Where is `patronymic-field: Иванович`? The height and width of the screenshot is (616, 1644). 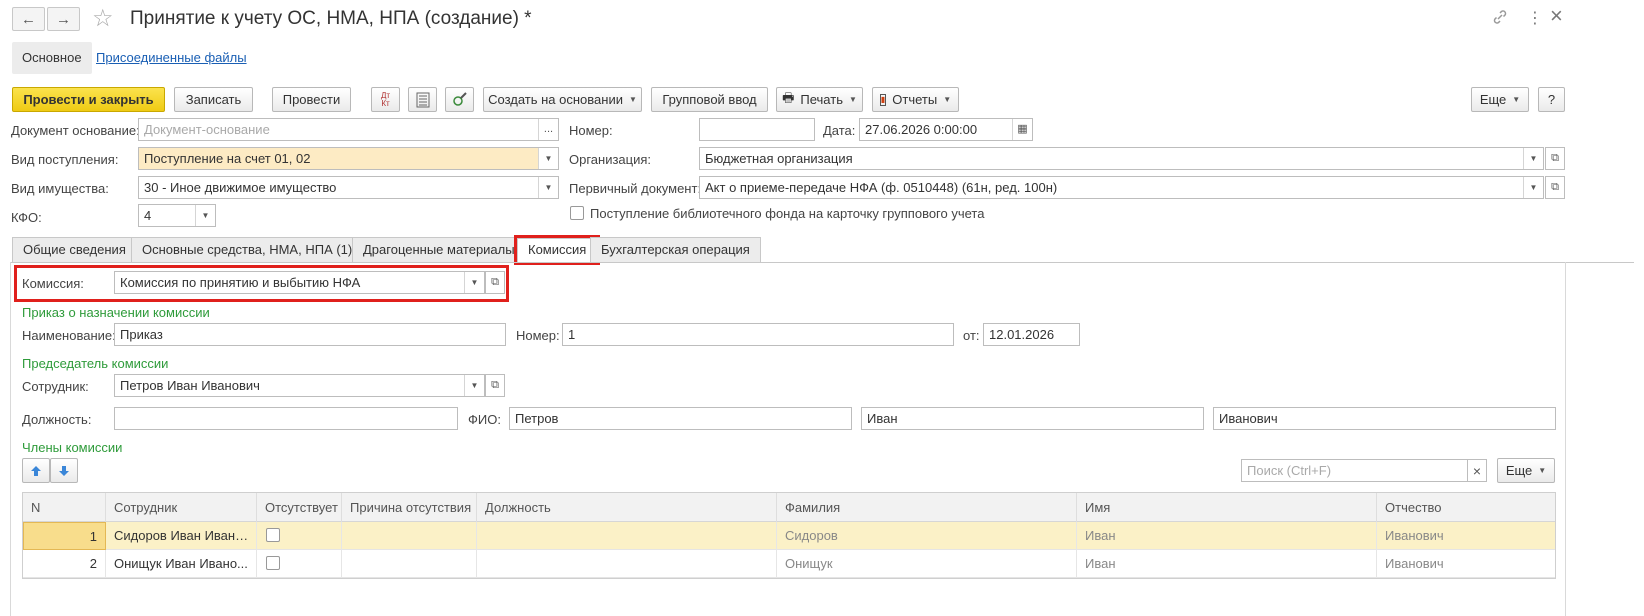 patronymic-field: Иванович is located at coordinates (1384, 418).